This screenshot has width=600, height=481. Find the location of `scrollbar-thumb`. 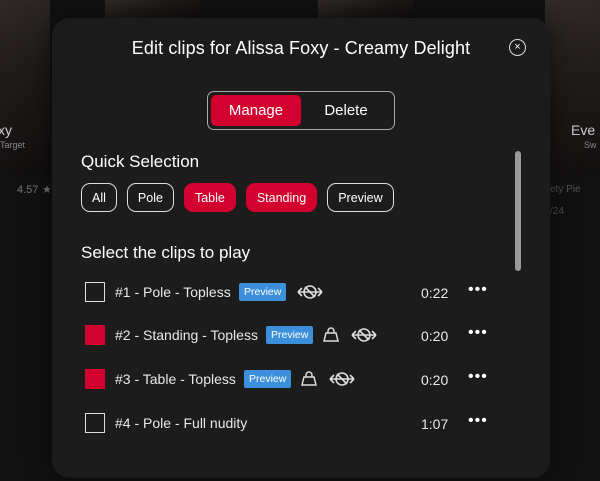

scrollbar-thumb is located at coordinates (518, 211).